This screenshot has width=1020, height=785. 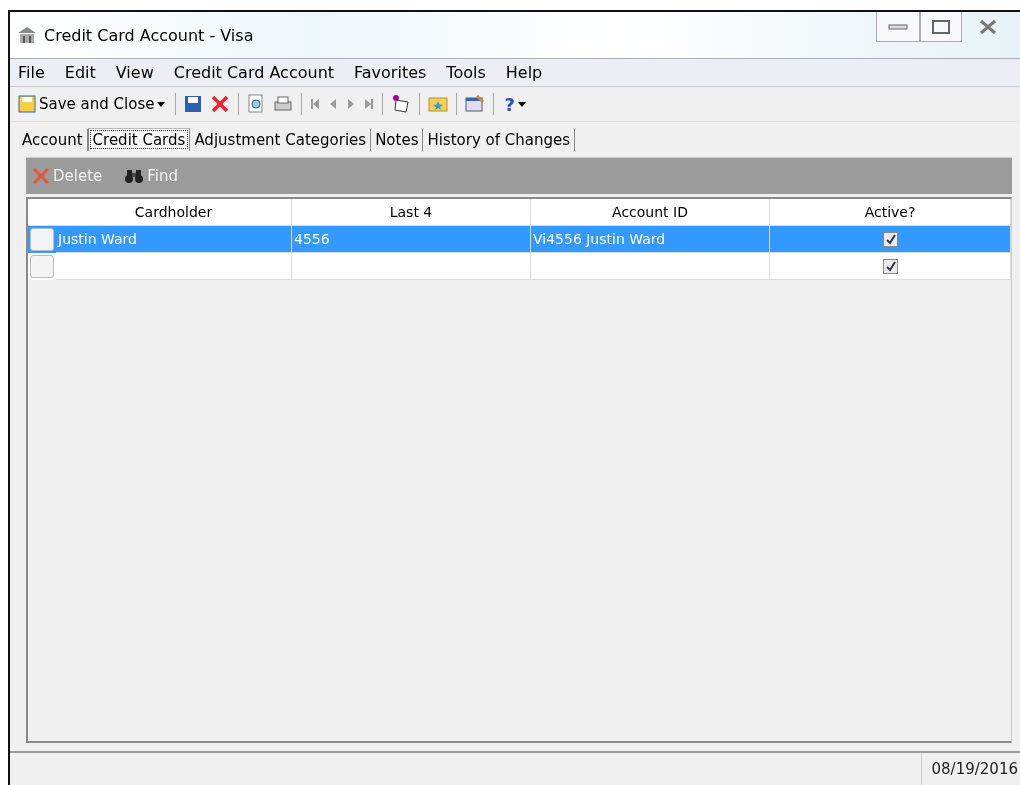 What do you see at coordinates (97, 239) in the screenshot?
I see `table-cell: Justin Ward` at bounding box center [97, 239].